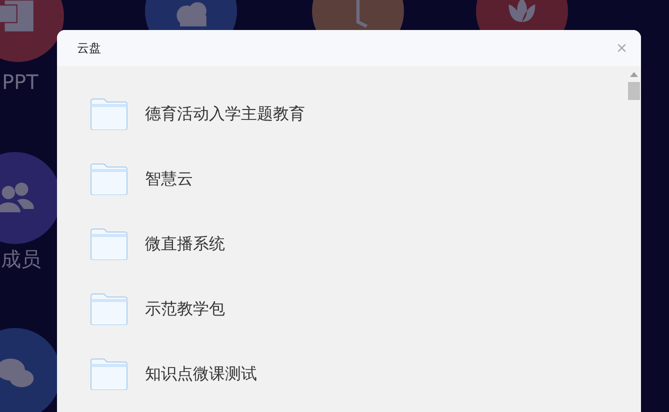 Image resolution: width=669 pixels, height=412 pixels. I want to click on folder-name: 知识点微课测试, so click(201, 374).